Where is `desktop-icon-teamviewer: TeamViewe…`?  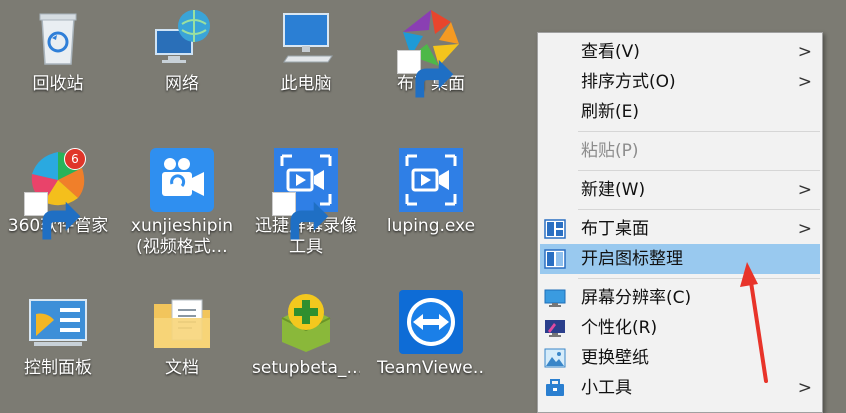 desktop-icon-teamviewer: TeamViewe… is located at coordinates (431, 334).